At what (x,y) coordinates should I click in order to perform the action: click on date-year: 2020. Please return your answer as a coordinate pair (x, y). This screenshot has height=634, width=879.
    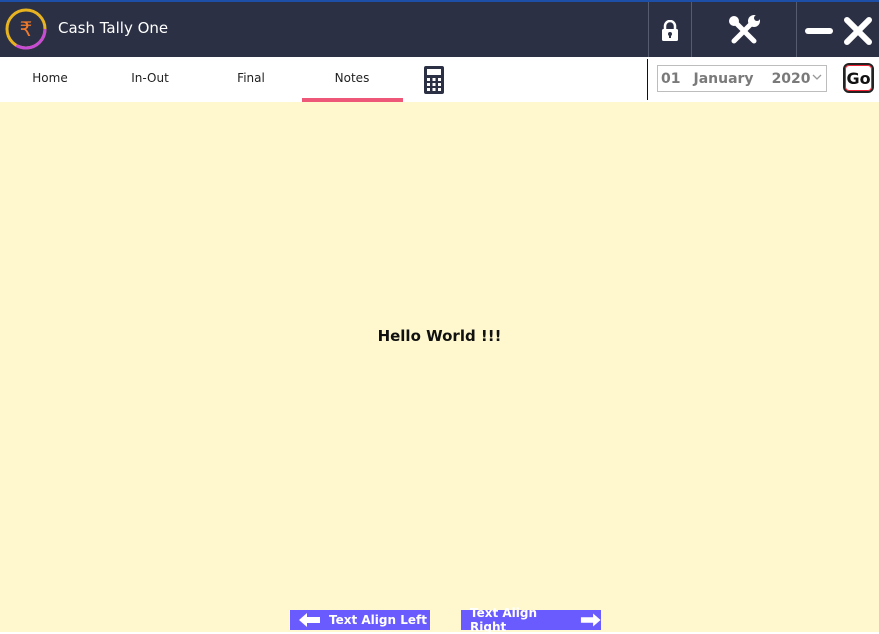
    Looking at the image, I should click on (791, 78).